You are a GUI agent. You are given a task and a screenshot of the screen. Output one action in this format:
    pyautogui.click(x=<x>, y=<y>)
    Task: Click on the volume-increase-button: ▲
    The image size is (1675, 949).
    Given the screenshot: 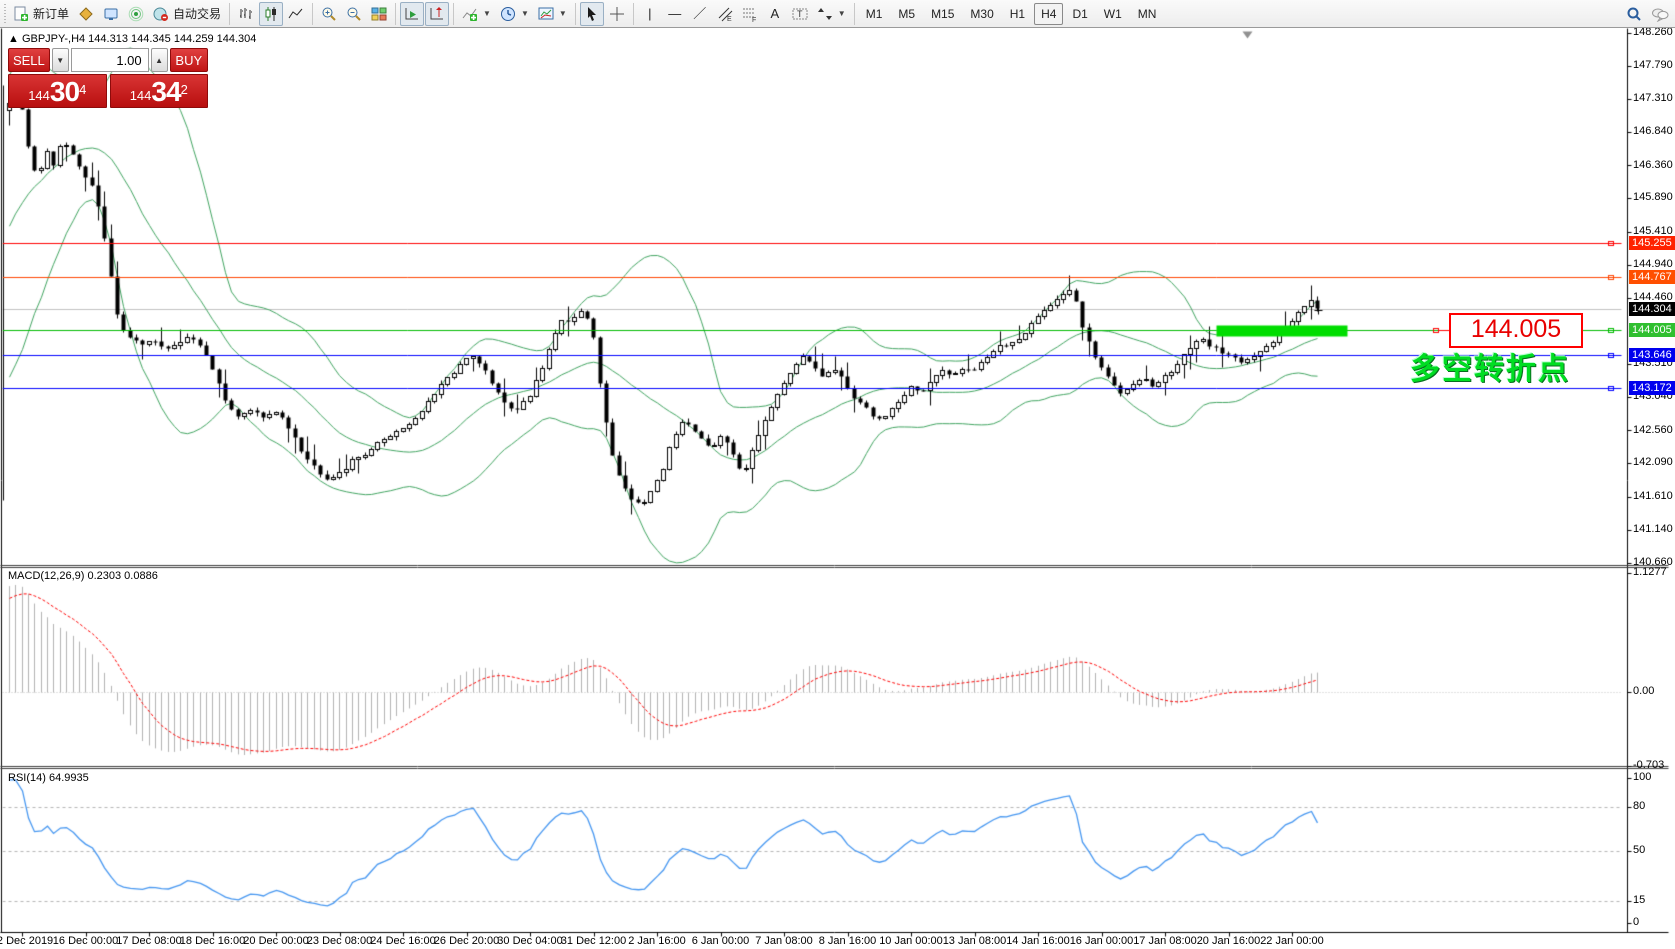 What is the action you would take?
    pyautogui.click(x=159, y=60)
    